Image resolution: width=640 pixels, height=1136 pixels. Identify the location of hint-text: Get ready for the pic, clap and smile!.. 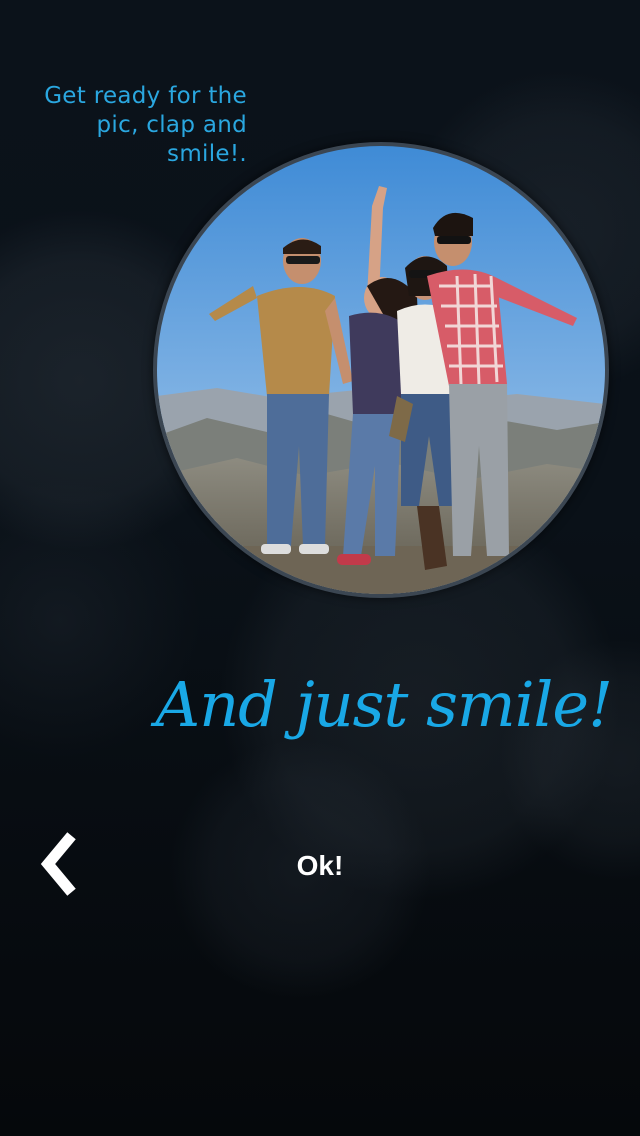
(132, 125).